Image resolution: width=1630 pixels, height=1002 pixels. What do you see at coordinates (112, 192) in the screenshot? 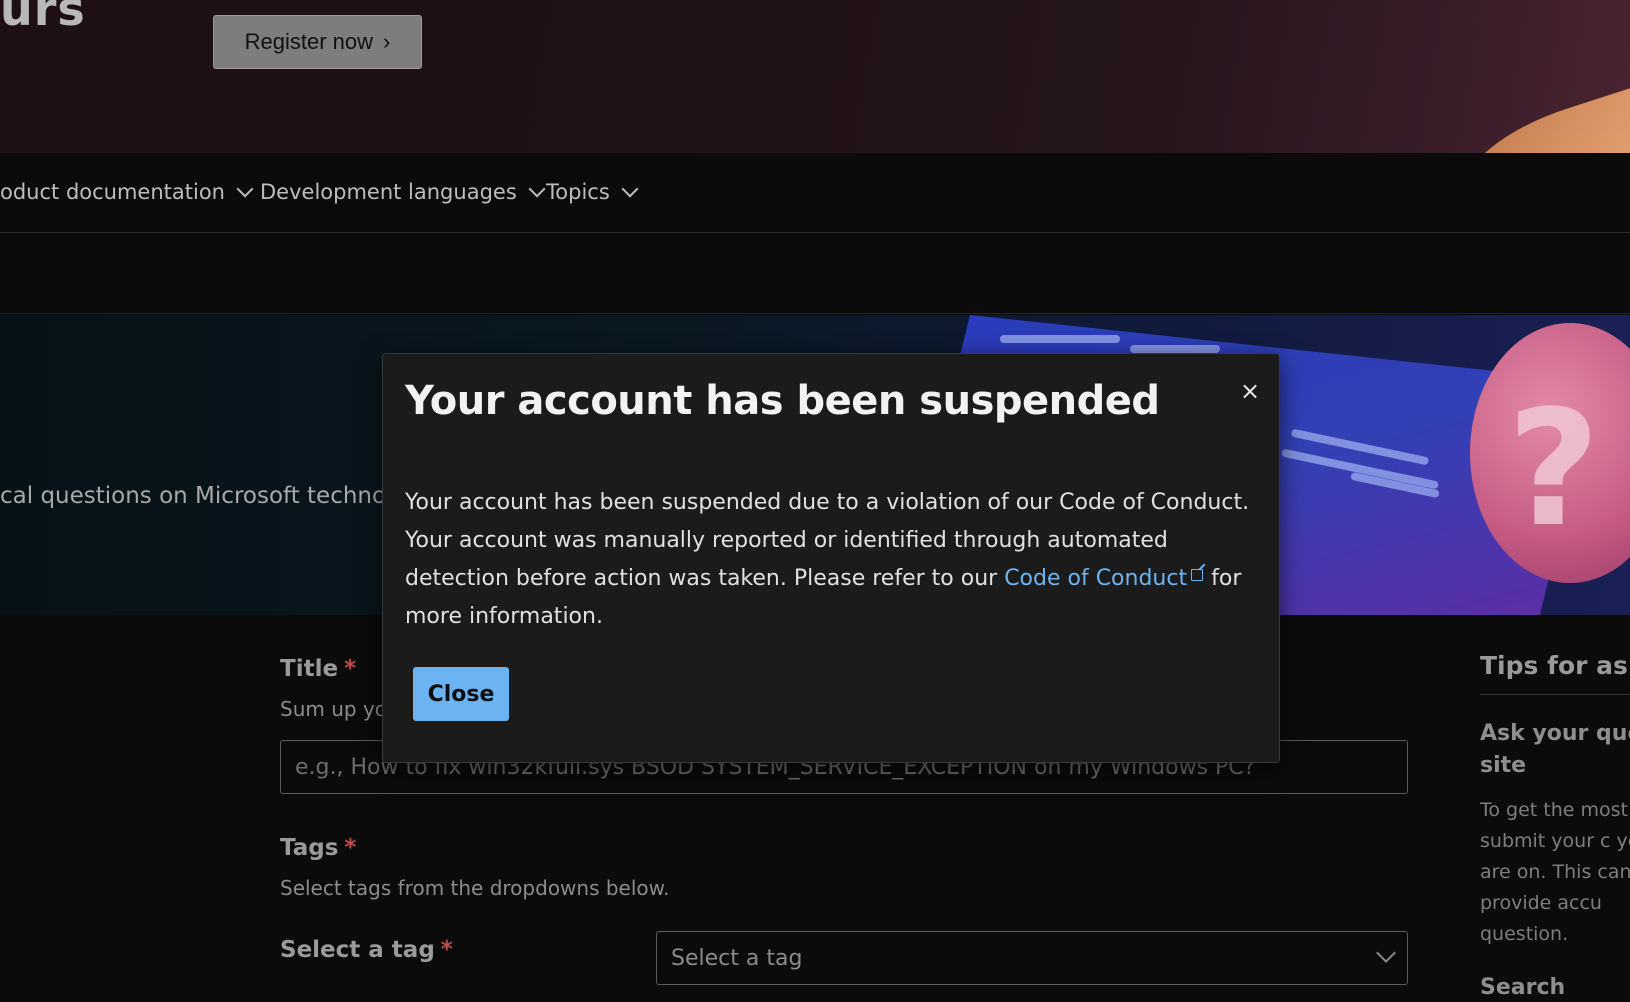
I see `nav-item-label: oduct documentation` at bounding box center [112, 192].